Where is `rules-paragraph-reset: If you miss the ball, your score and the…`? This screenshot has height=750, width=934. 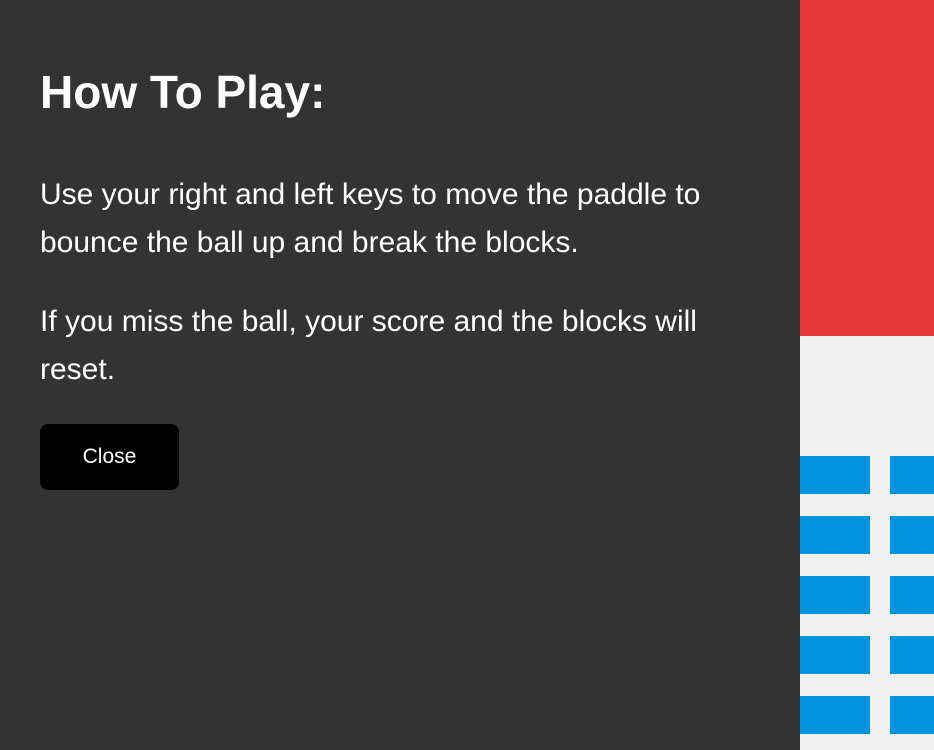 rules-paragraph-reset: If you miss the ball, your score and the… is located at coordinates (368, 345).